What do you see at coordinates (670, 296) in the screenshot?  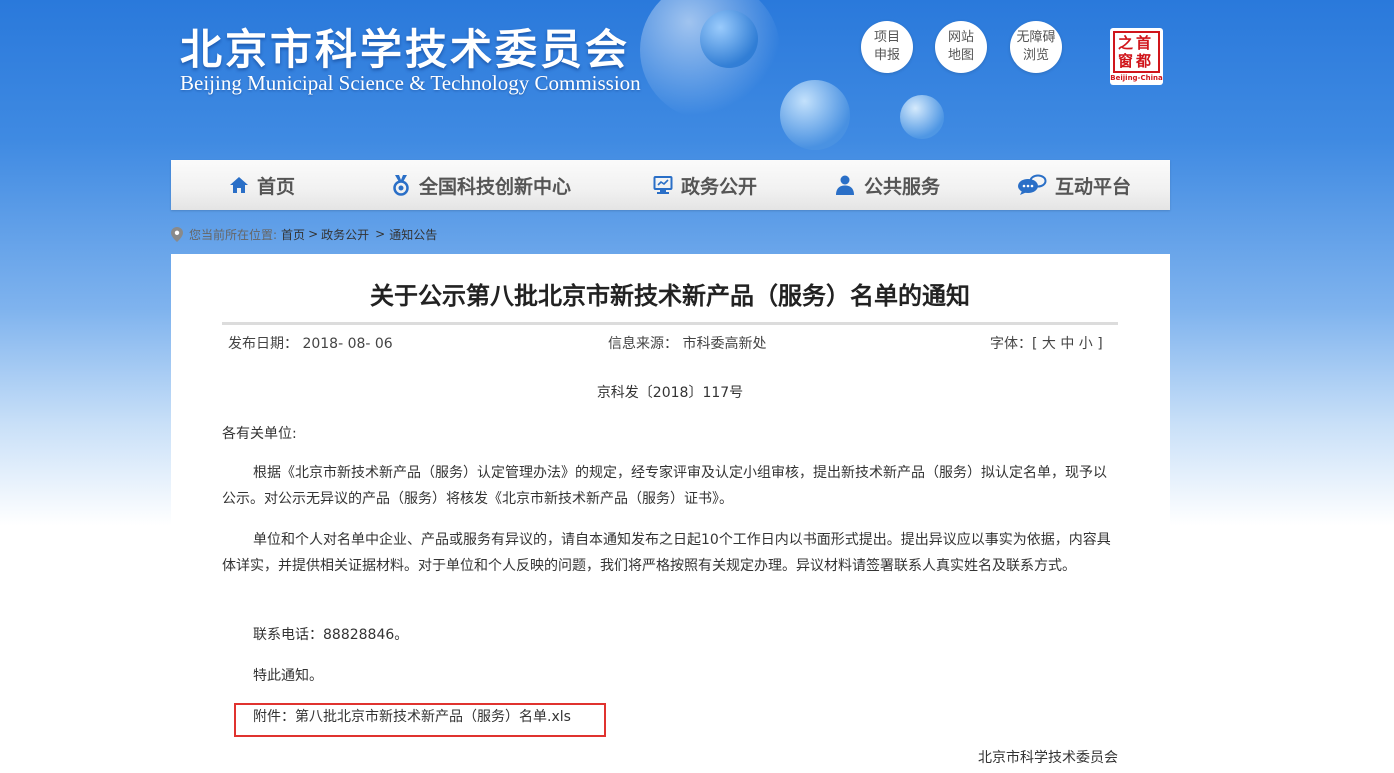 I see `article-title: 关于公示第八批北京市新技术新产品（服务）名单的通知` at bounding box center [670, 296].